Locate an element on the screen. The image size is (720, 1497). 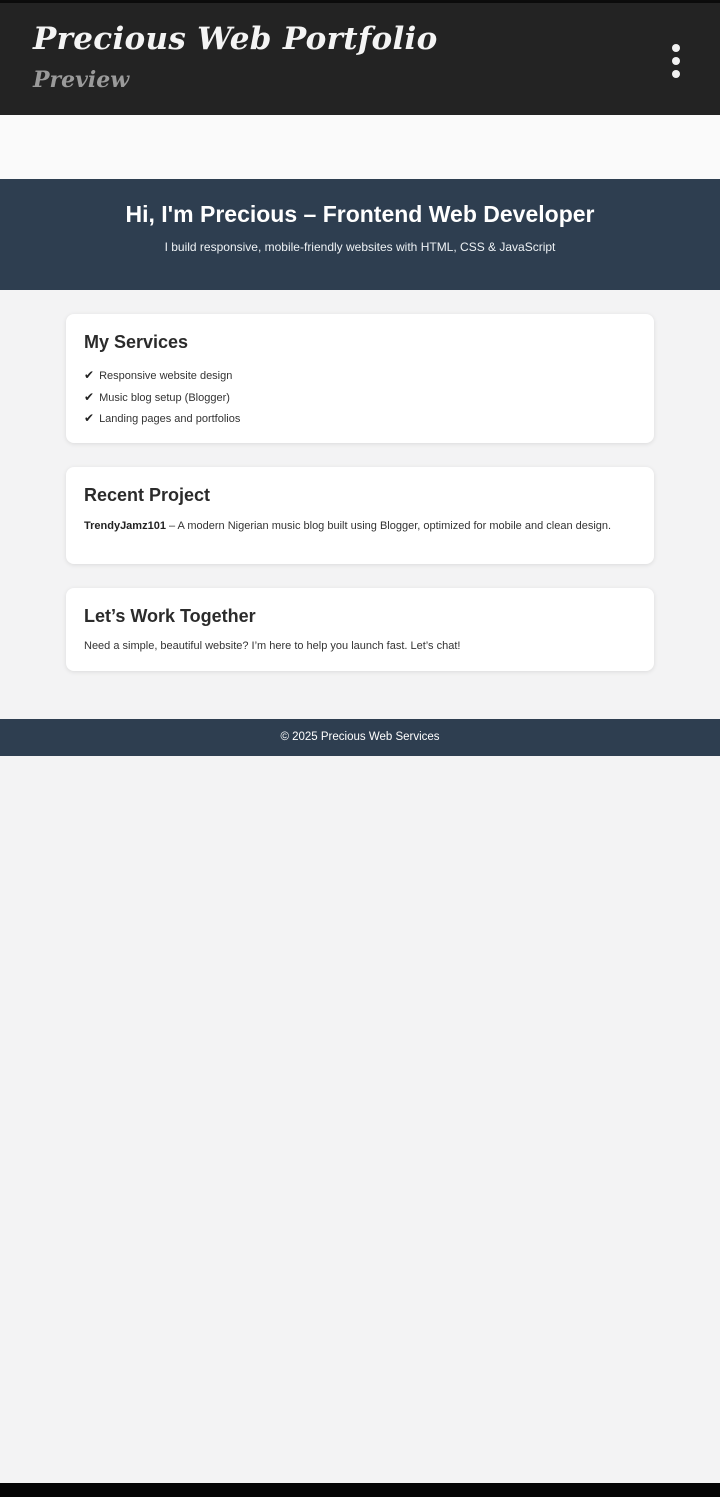
navigation-bar-edge is located at coordinates (360, 1490).